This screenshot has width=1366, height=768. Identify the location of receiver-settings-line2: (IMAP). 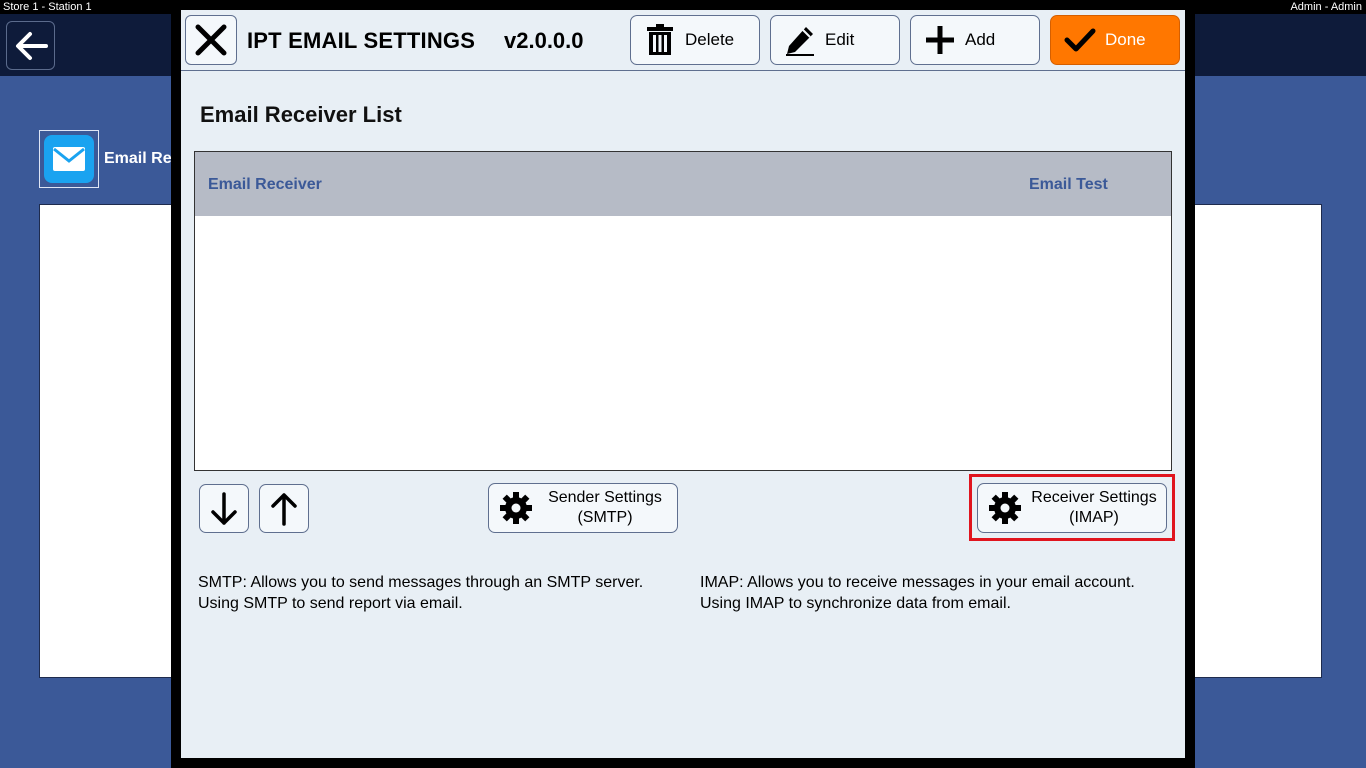
(1094, 517).